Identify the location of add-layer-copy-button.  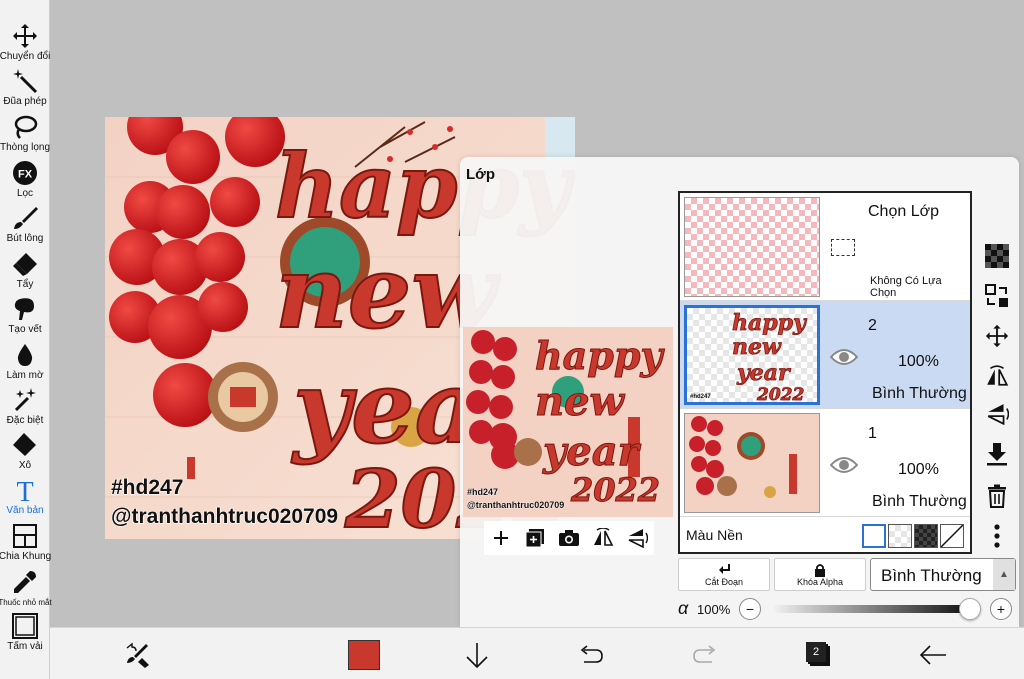
(535, 538).